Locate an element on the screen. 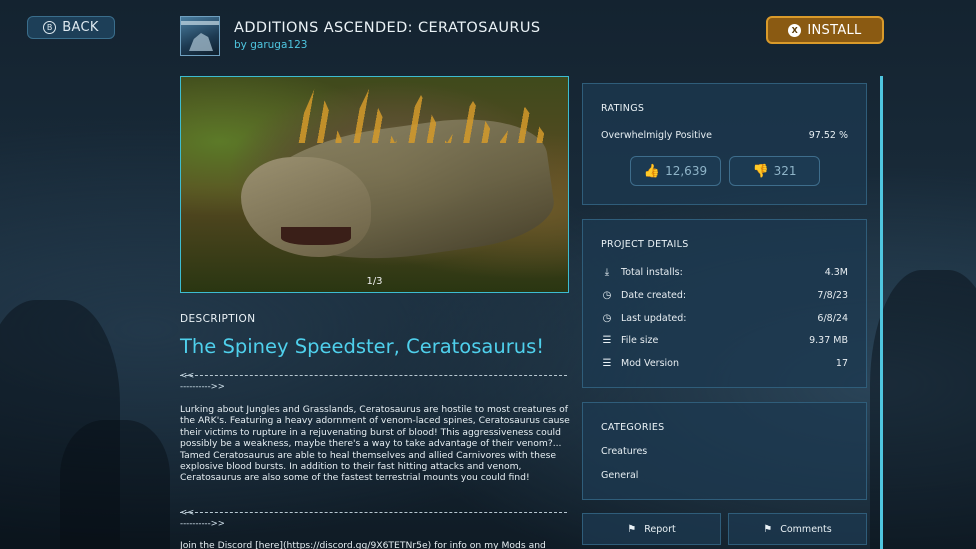 Image resolution: width=976 pixels, height=549 pixels. detail-row-mod-version: ☰ Mod Version 17 is located at coordinates (725, 363).